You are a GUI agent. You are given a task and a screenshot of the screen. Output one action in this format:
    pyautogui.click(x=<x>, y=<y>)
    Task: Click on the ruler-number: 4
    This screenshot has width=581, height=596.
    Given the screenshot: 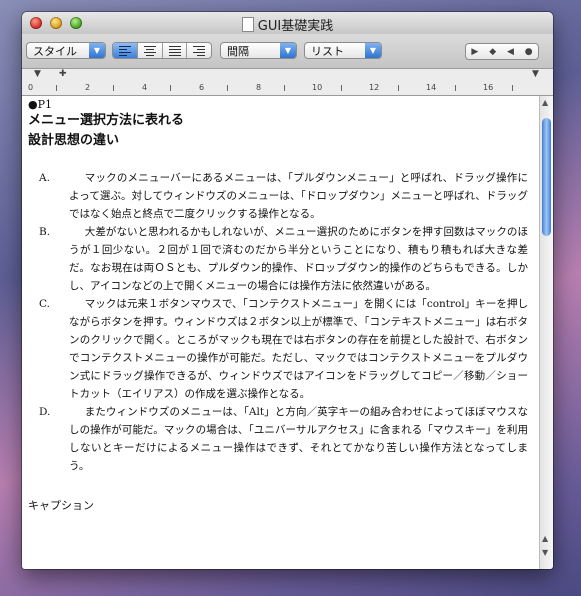 What is the action you would take?
    pyautogui.click(x=145, y=87)
    